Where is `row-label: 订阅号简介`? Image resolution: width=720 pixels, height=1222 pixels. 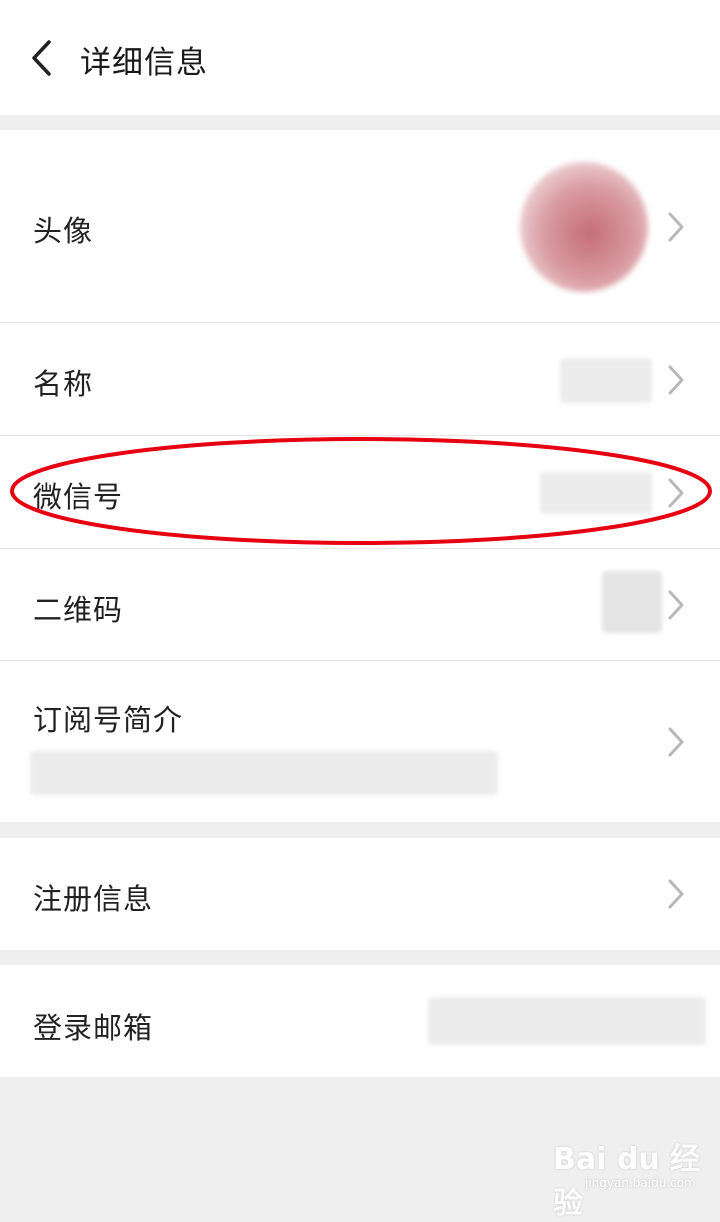 row-label: 订阅号简介 is located at coordinates (108, 720).